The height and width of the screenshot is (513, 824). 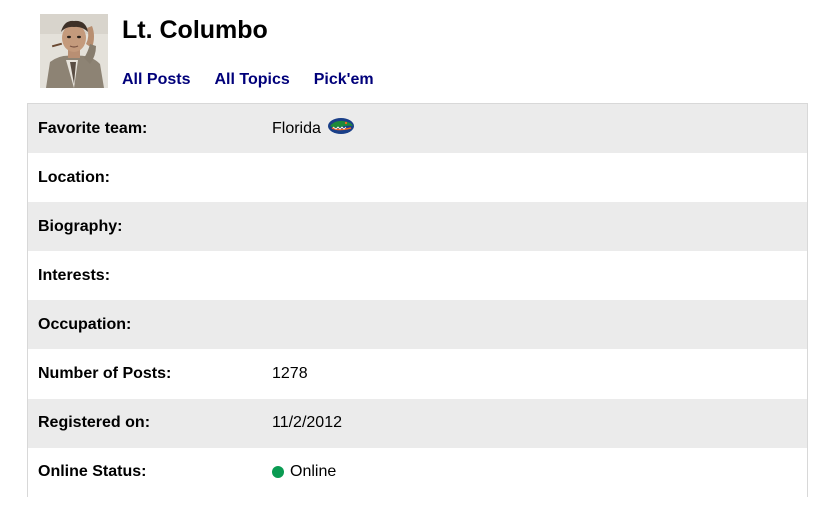 What do you see at coordinates (251, 80) in the screenshot?
I see `all-topics-link: All Topics` at bounding box center [251, 80].